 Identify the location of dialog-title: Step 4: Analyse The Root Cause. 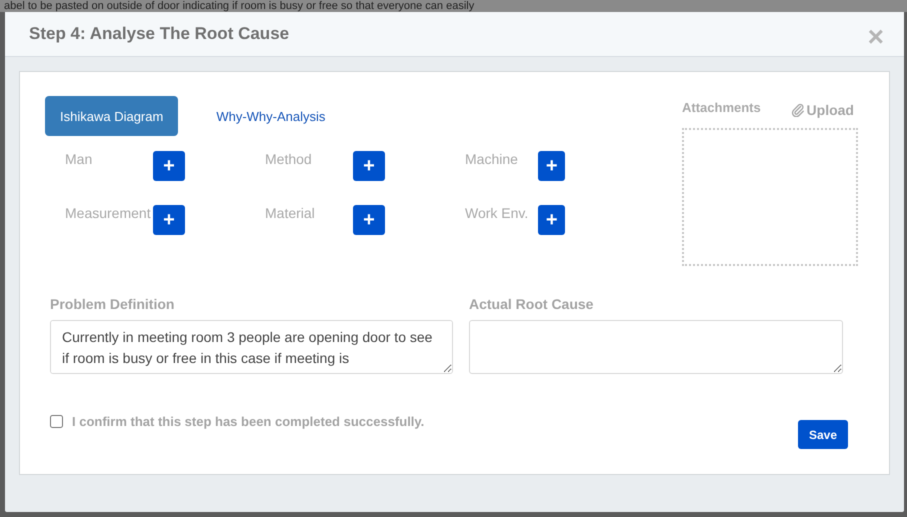
(159, 34).